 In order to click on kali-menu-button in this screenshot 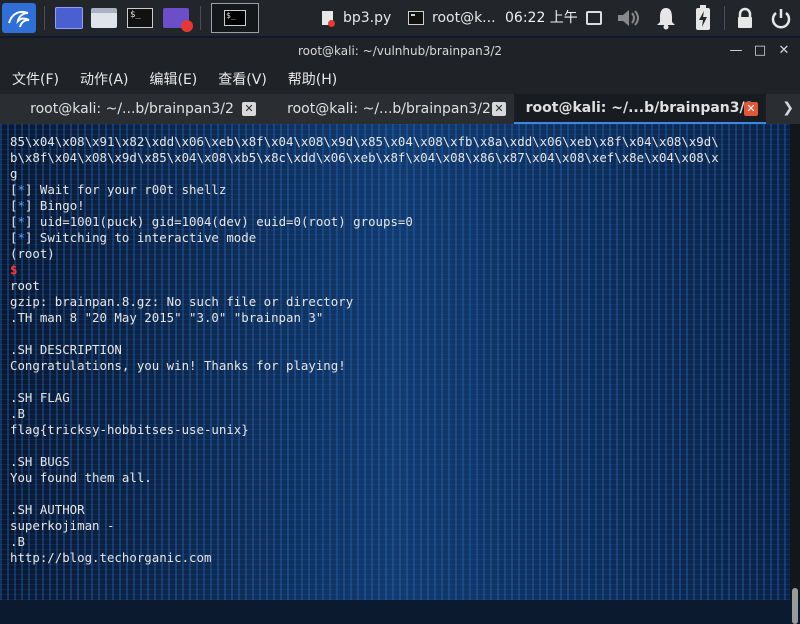, I will do `click(19, 18)`.